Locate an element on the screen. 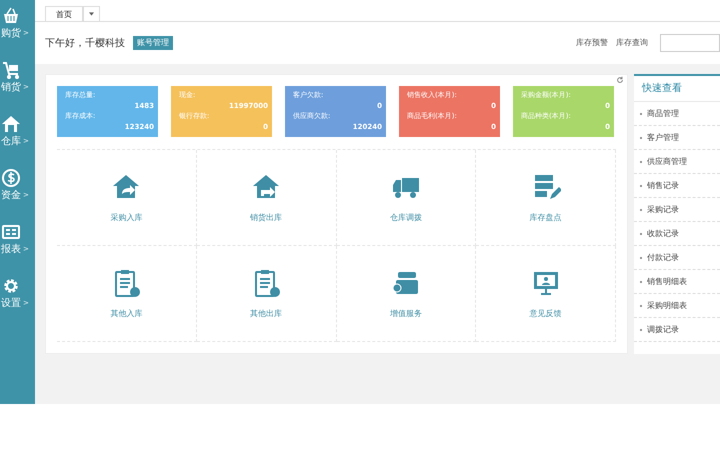  sidebar-label: 设置 is located at coordinates (11, 303).